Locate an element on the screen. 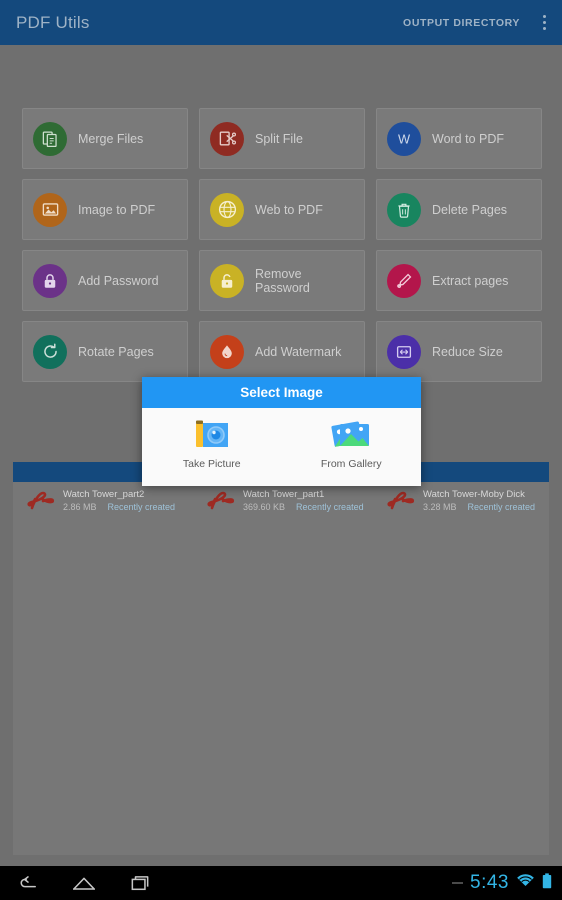 The image size is (562, 900). rotate-pages-icon is located at coordinates (50, 351).